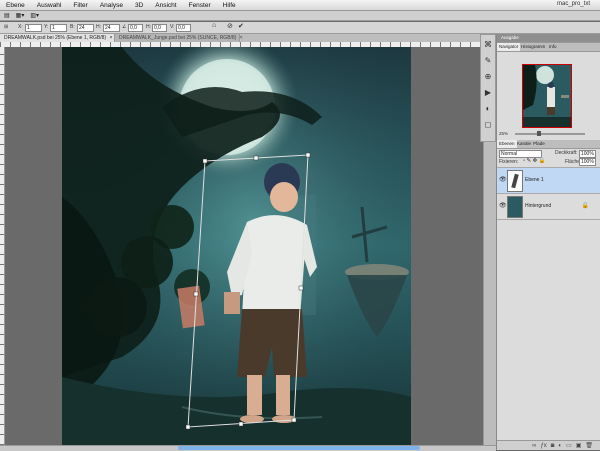 This screenshot has width=600, height=451. What do you see at coordinates (20, 15) in the screenshot?
I see `view-extras-icon: ▦▾` at bounding box center [20, 15].